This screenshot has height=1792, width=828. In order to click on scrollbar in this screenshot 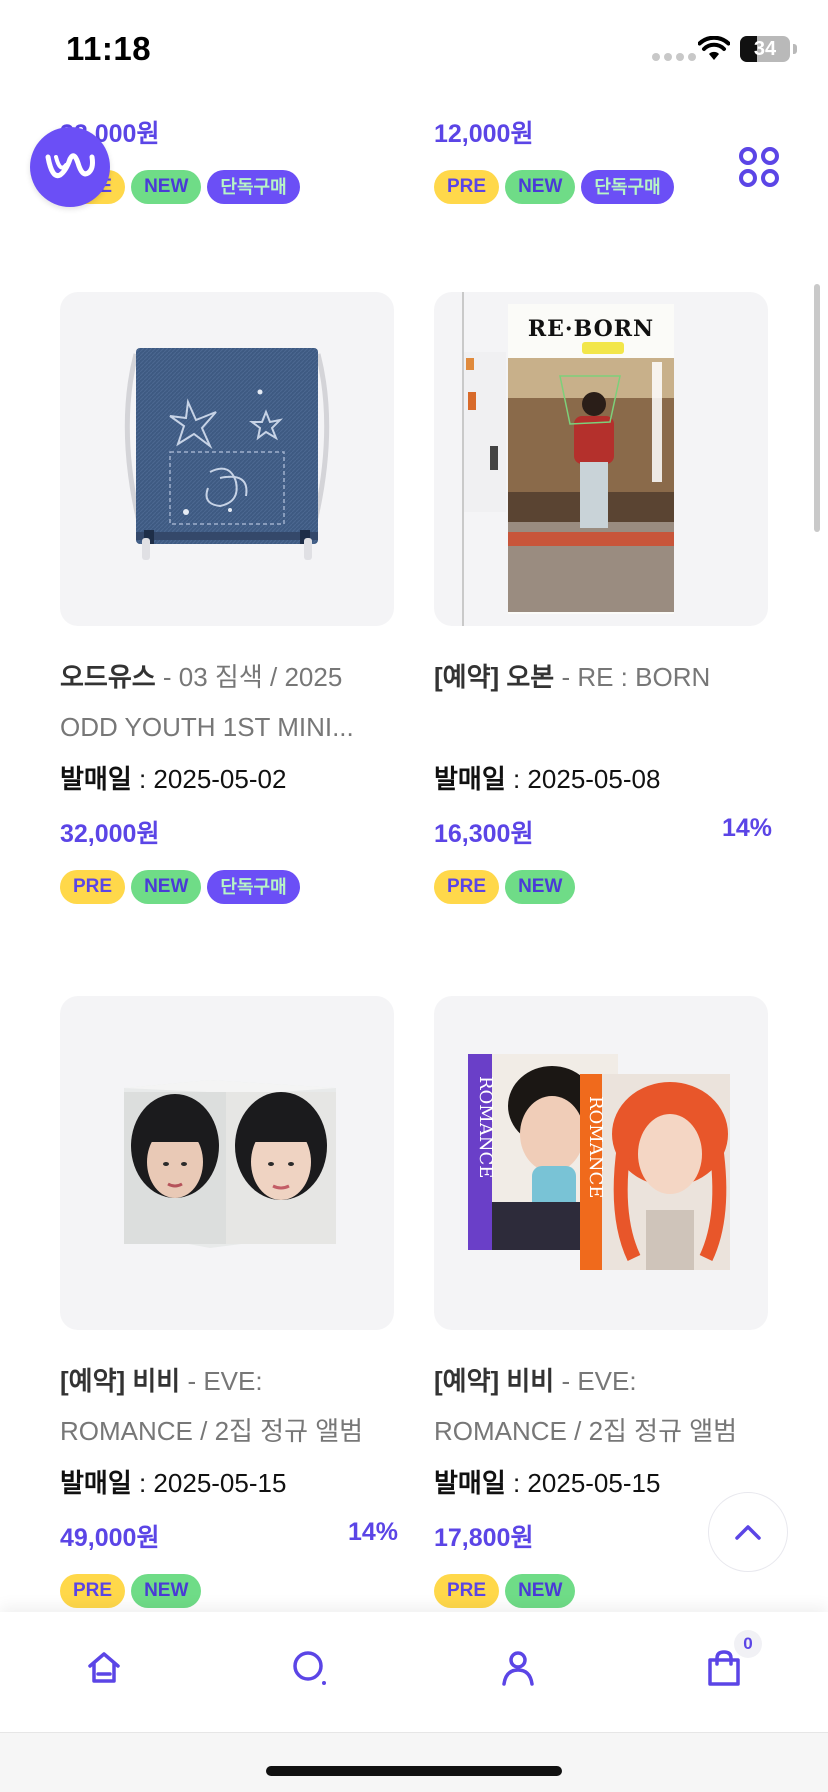, I will do `click(817, 408)`.